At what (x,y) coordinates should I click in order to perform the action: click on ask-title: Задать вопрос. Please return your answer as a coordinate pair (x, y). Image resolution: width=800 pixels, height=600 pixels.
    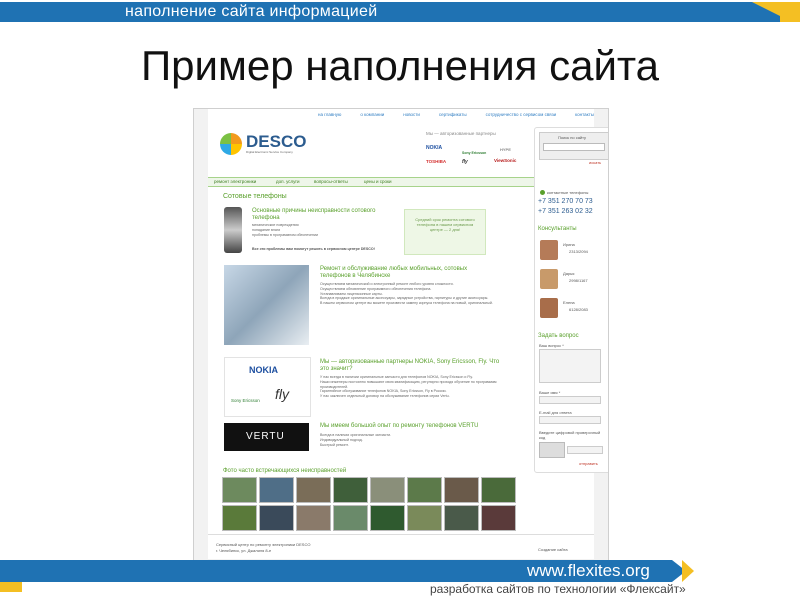
    Looking at the image, I should click on (558, 336).